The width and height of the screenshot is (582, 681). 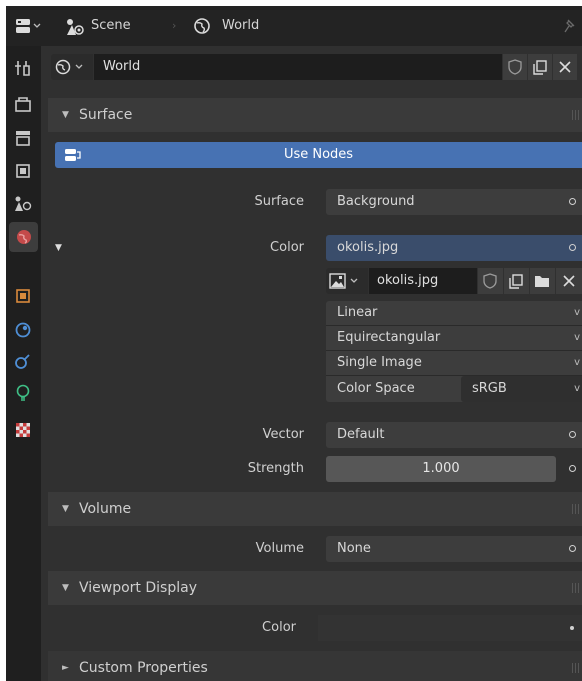 I want to click on pin-icon, so click(x=569, y=26).